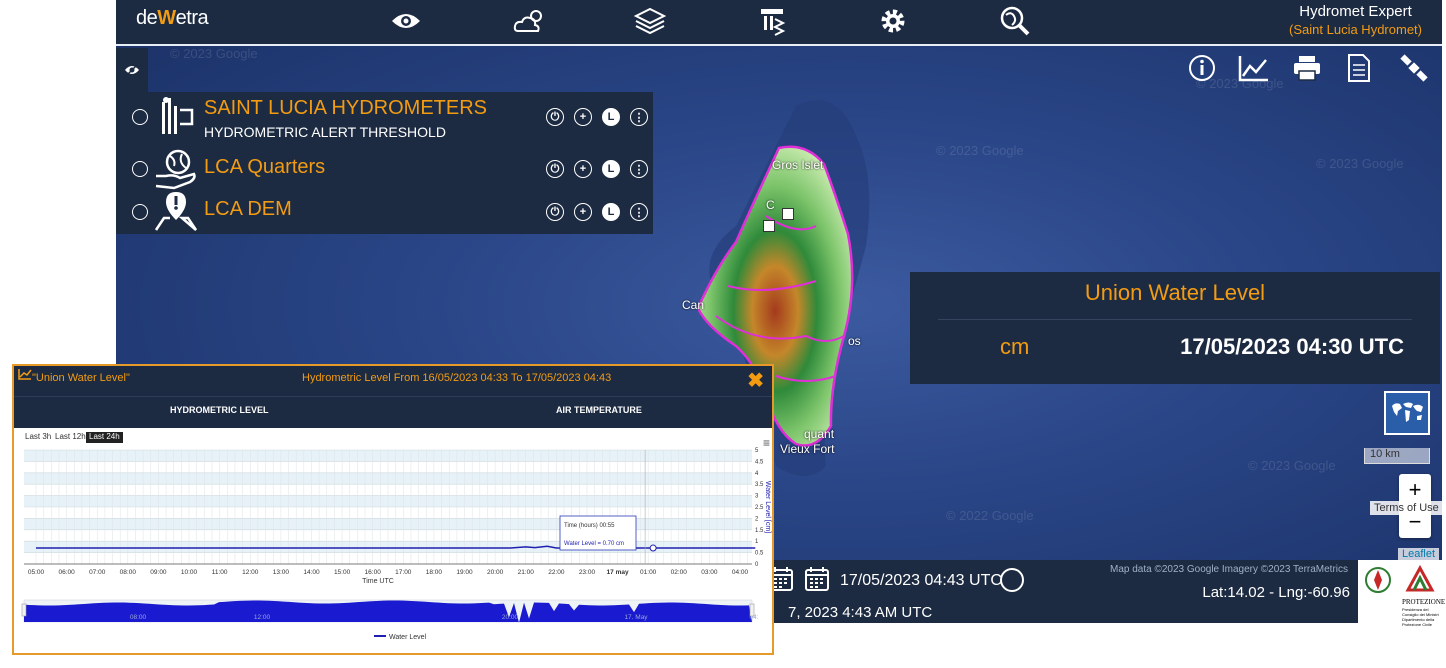 The height and width of the screenshot is (668, 1446). What do you see at coordinates (740, 572) in the screenshot?
I see `x-tick-label: 04:00` at bounding box center [740, 572].